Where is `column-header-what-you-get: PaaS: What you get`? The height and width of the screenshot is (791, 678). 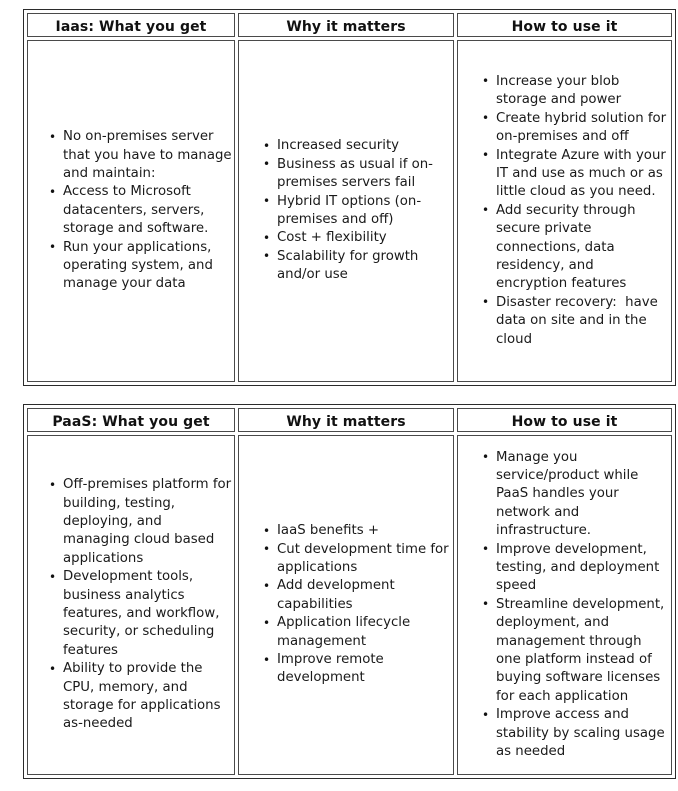 column-header-what-you-get: PaaS: What you get is located at coordinates (131, 420).